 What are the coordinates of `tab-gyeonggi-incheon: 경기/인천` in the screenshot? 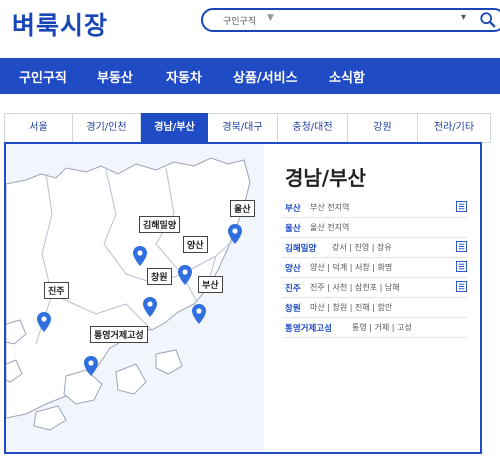 It's located at (107, 128).